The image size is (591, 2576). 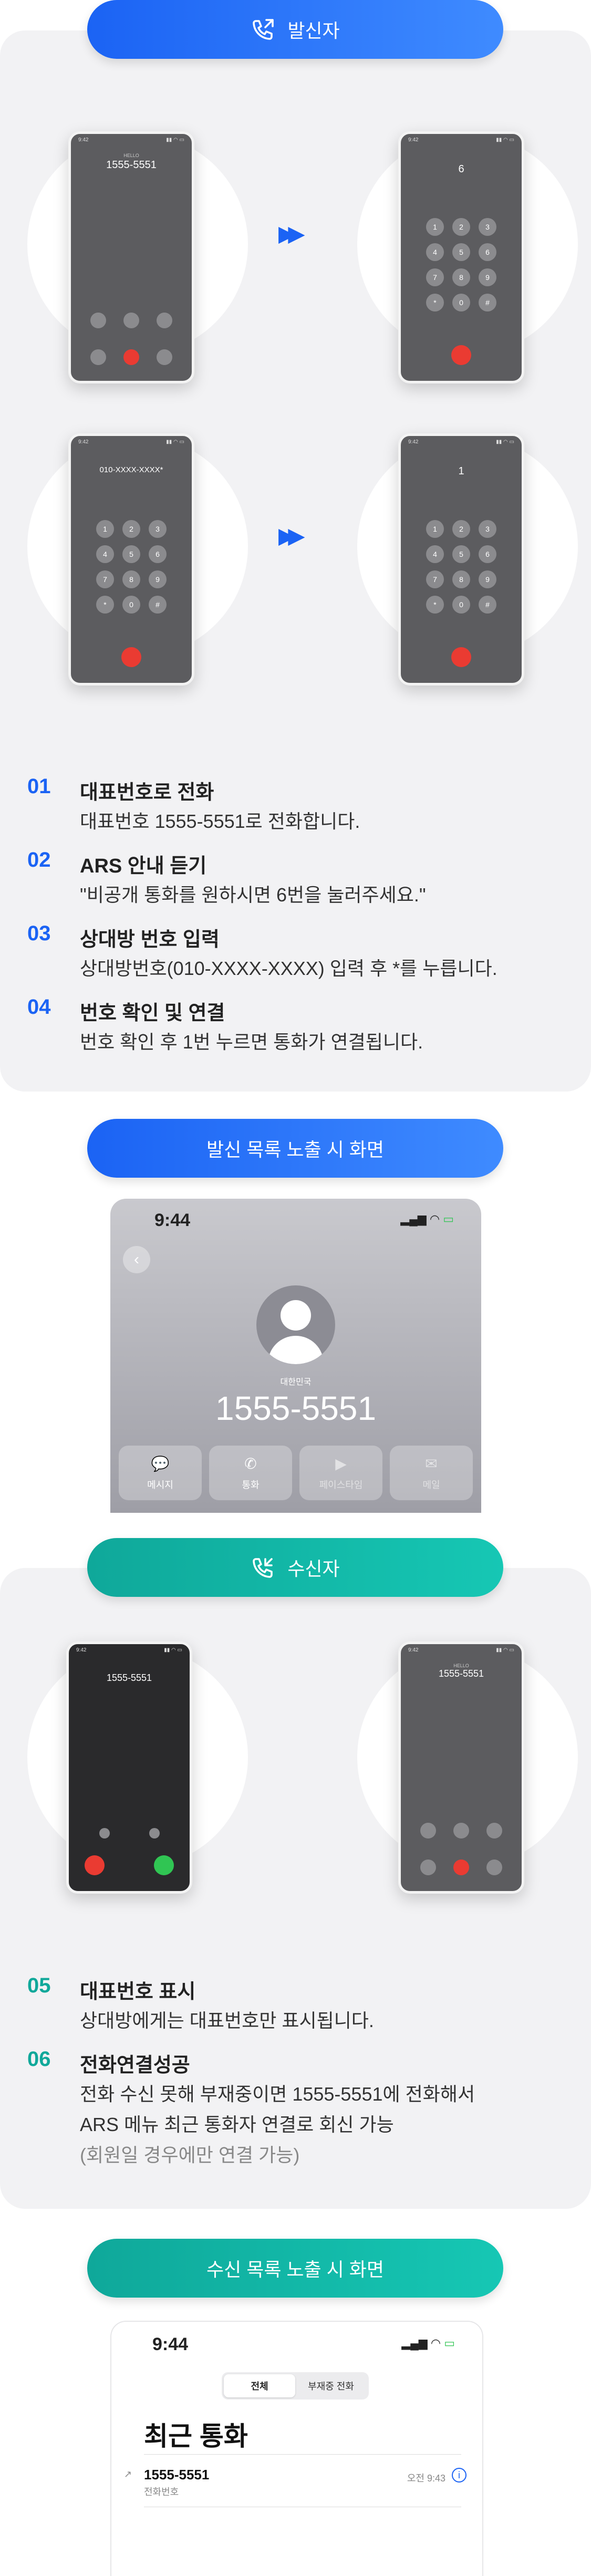 What do you see at coordinates (296, 1382) in the screenshot?
I see `contact-country: 대한민국` at bounding box center [296, 1382].